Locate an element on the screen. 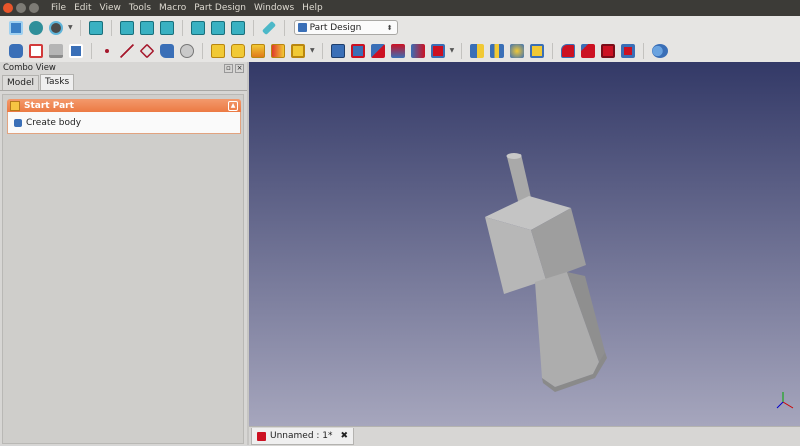 Image resolution: width=800 pixels, height=446 pixels. subtractive-box-icon is located at coordinates (437, 50).